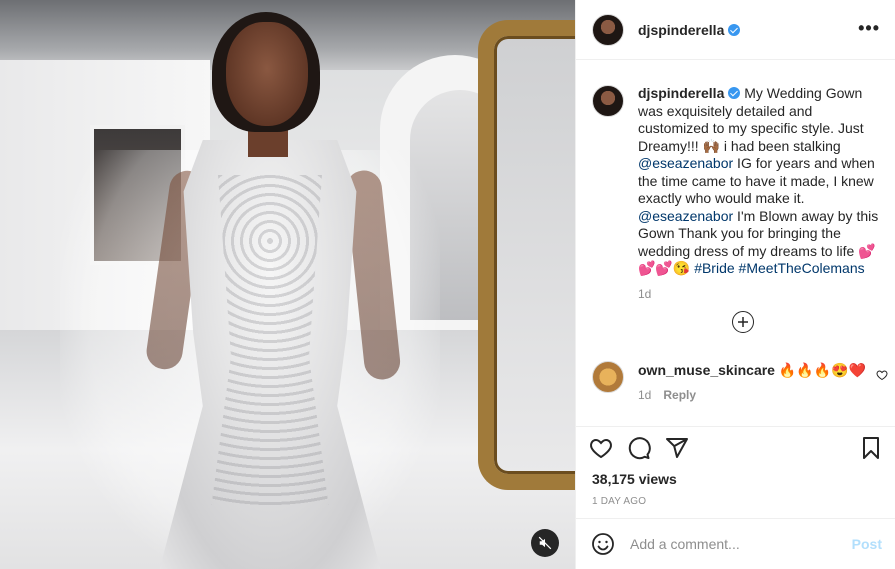 This screenshot has height=569, width=895. I want to click on author-username: djspinderella, so click(681, 30).